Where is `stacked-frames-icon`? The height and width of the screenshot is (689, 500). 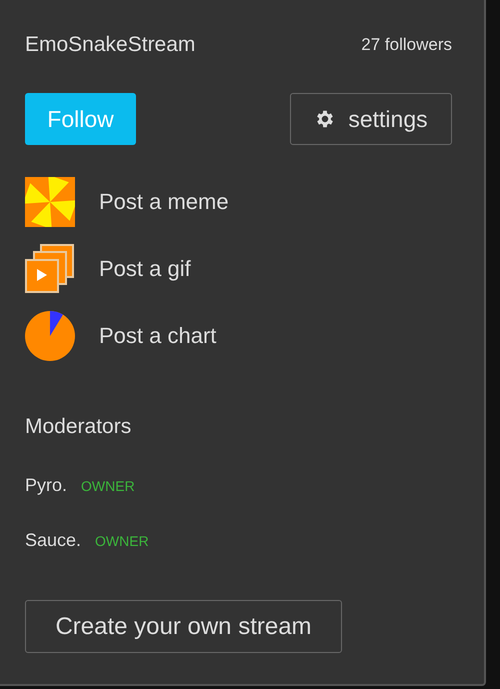 stacked-frames-icon is located at coordinates (50, 269).